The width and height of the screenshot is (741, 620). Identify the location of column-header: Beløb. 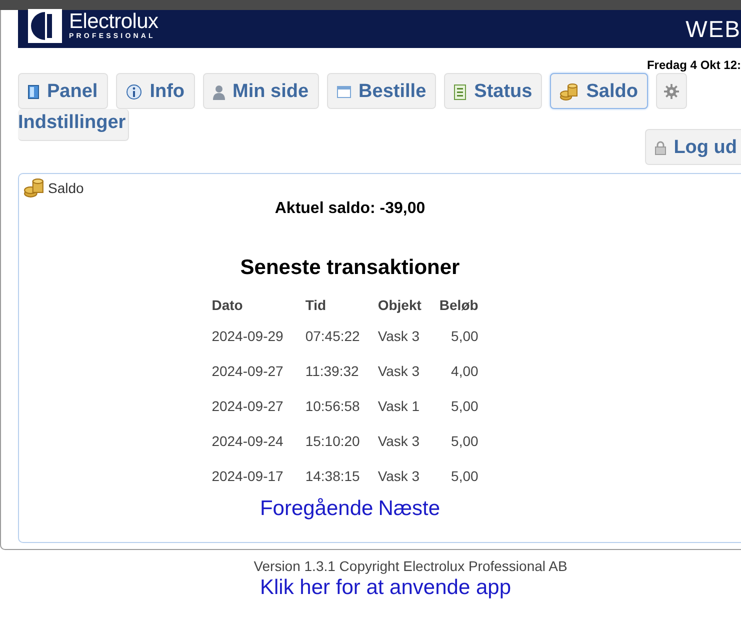
(458, 305).